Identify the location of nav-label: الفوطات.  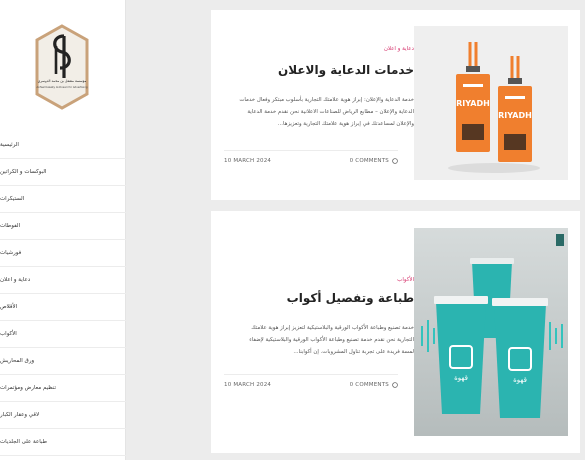
(10, 226).